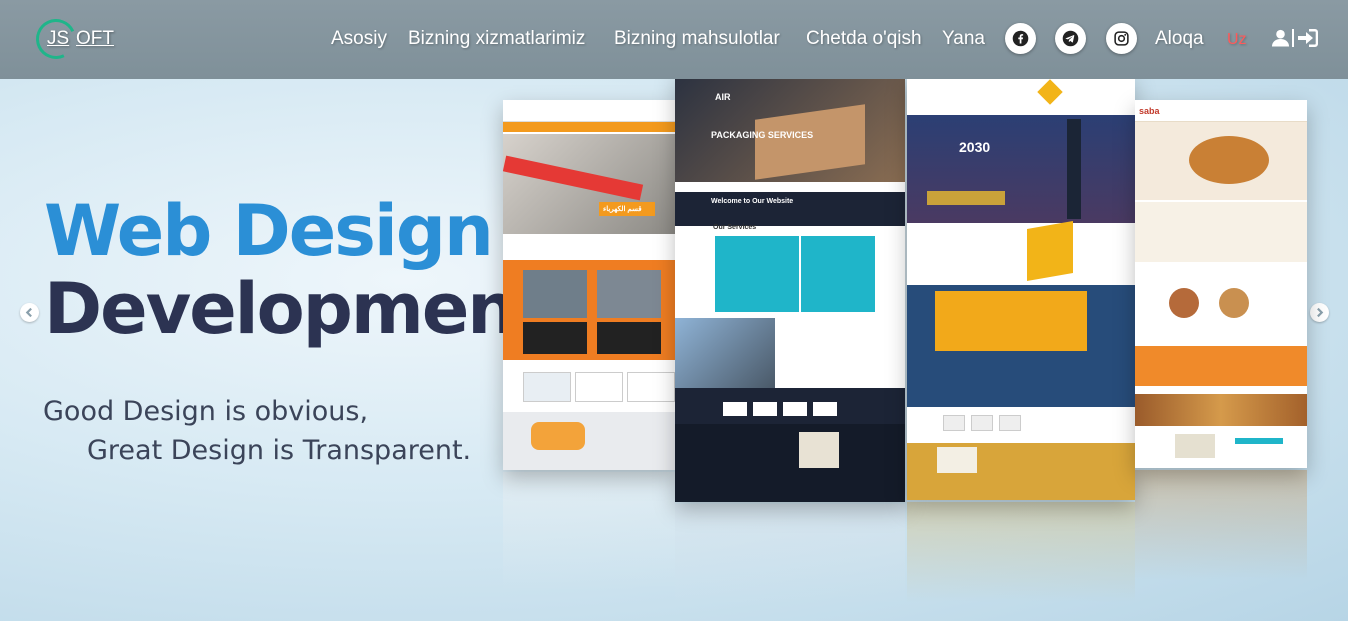  I want to click on logo-text-js: JS, so click(58, 38).